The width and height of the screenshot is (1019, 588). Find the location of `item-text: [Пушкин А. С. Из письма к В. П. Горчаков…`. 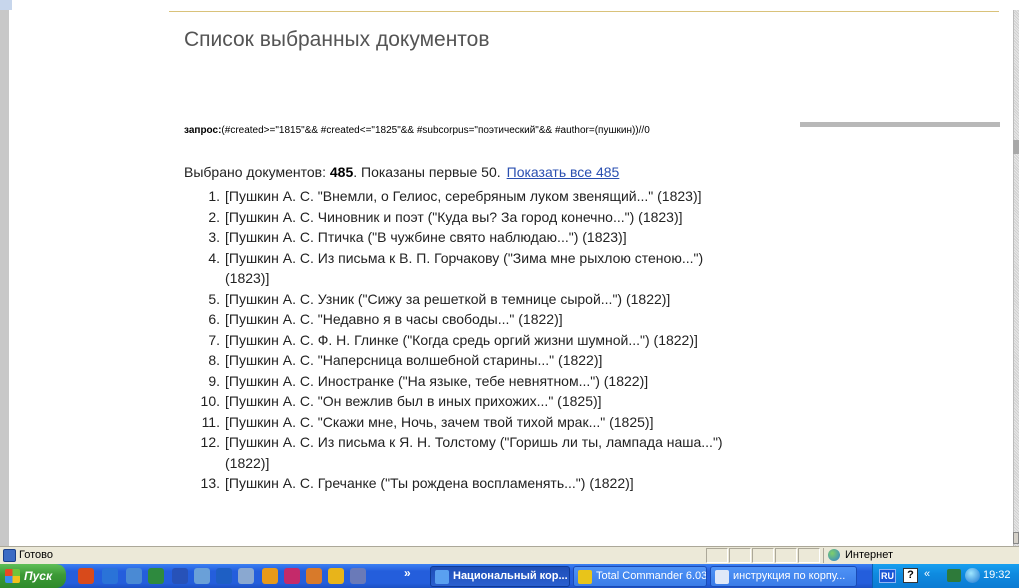

item-text: [Пушкин А. С. Из письма к В. П. Горчаков… is located at coordinates (464, 257).